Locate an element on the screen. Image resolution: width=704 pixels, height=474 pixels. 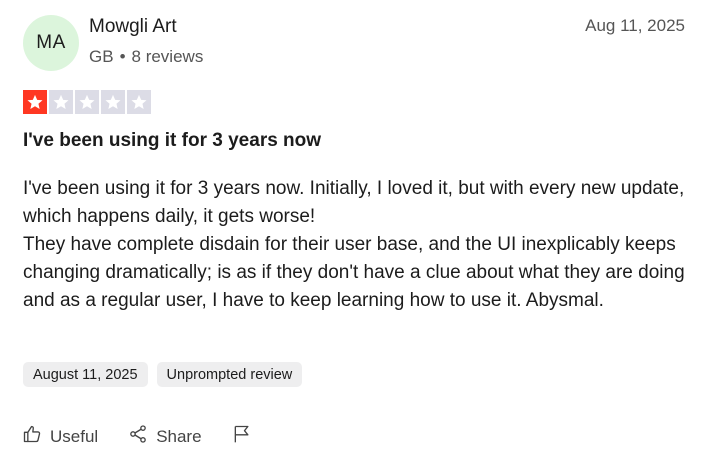
flag-icon is located at coordinates (242, 436).